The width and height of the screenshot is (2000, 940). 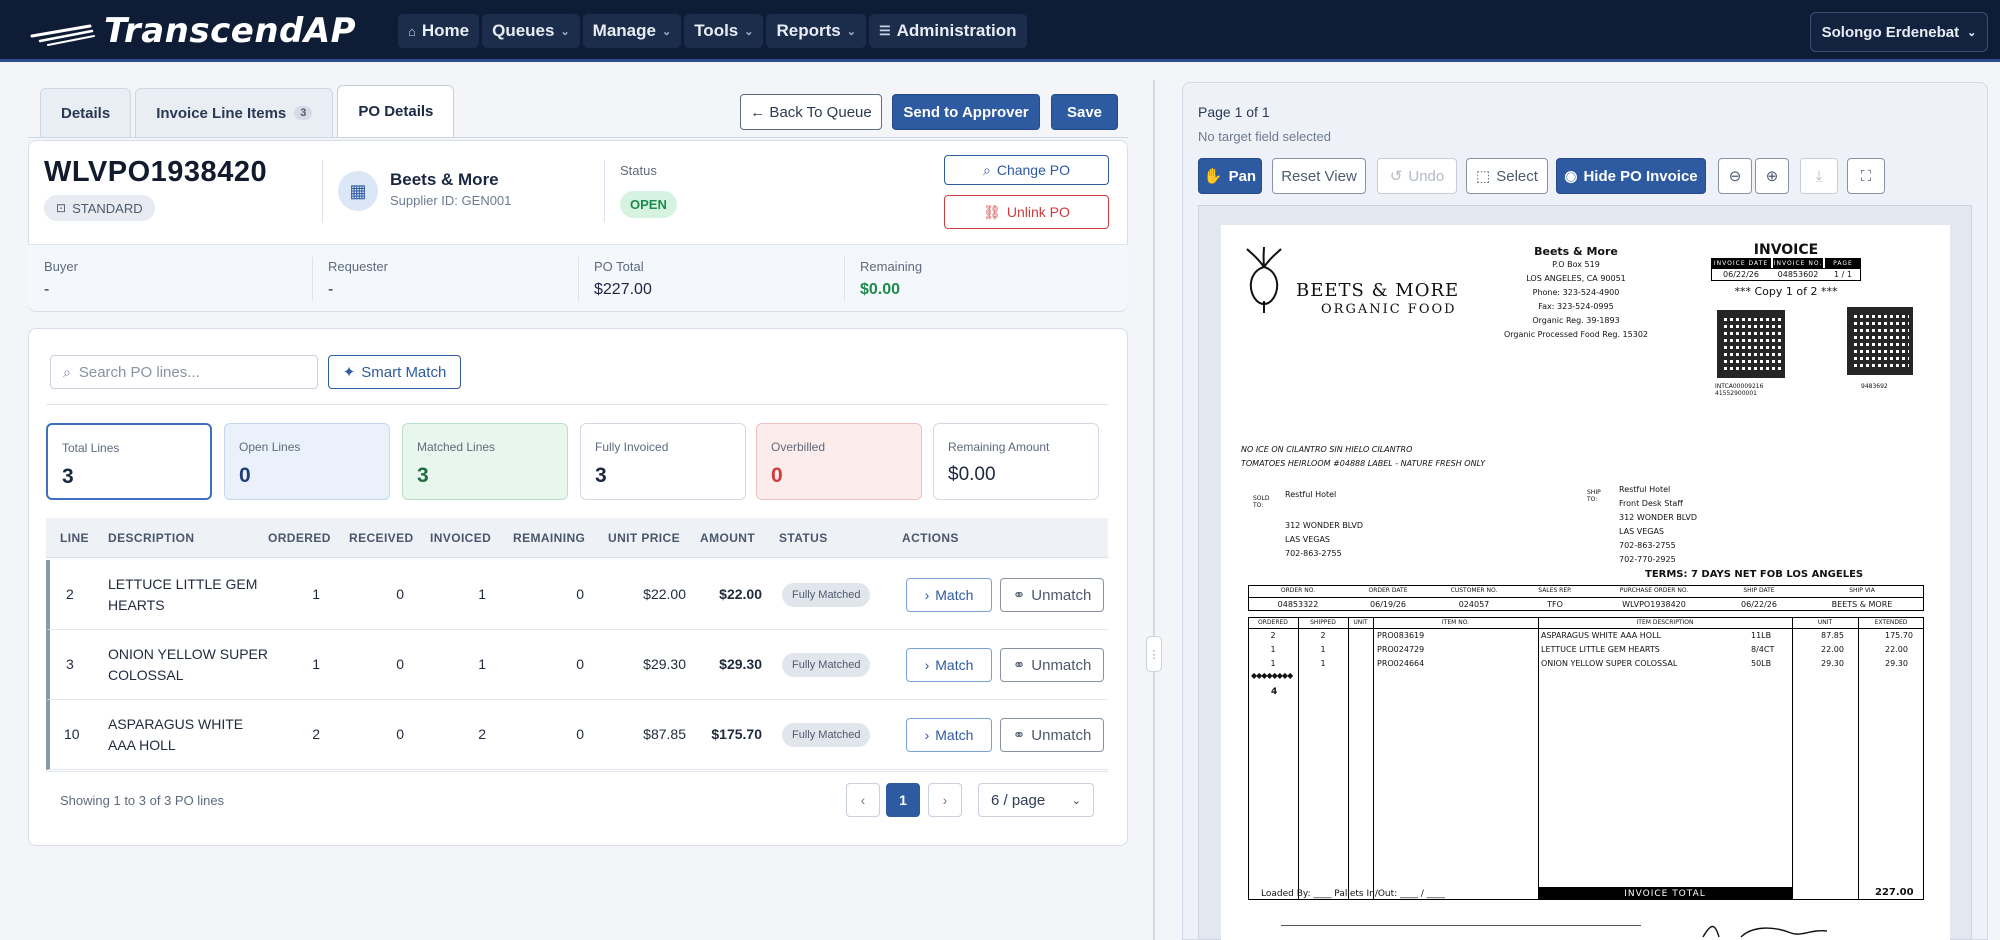 I want to click on undo-button: ↺ Undo, so click(x=1417, y=176).